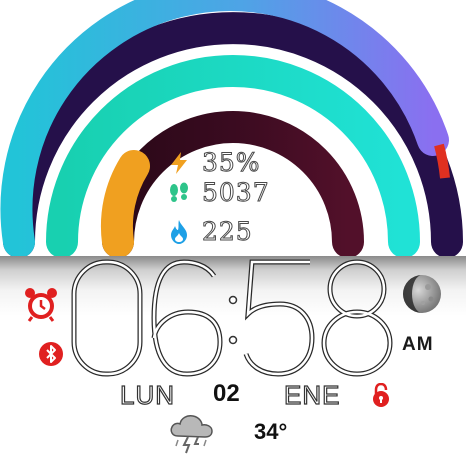 The height and width of the screenshot is (466, 466). I want to click on calories-stat: 225, so click(210, 231).